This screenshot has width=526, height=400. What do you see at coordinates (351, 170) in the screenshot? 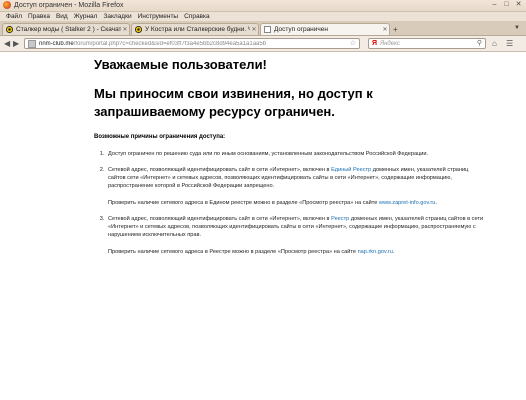
I see `unified-registry-link: Единый Реестр` at bounding box center [351, 170].